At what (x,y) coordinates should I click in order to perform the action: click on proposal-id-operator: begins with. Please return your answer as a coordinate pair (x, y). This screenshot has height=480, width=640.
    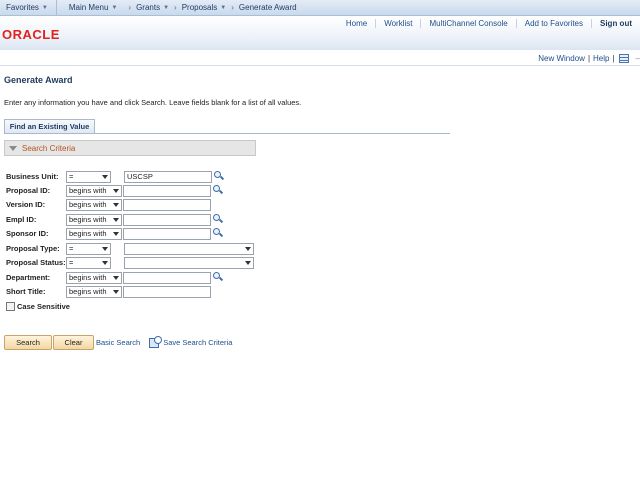
    Looking at the image, I should click on (94, 190).